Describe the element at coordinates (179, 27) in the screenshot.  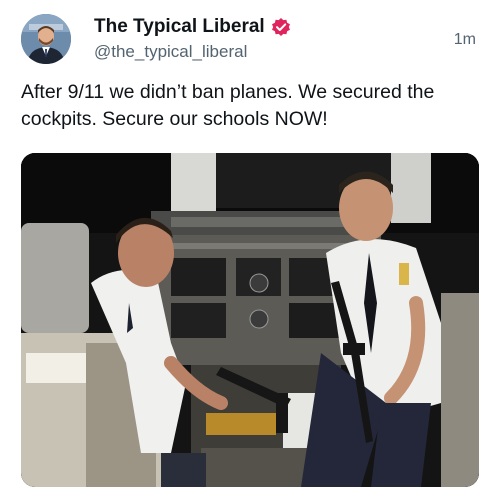
I see `author-display-name: The Typical Liberal` at that location.